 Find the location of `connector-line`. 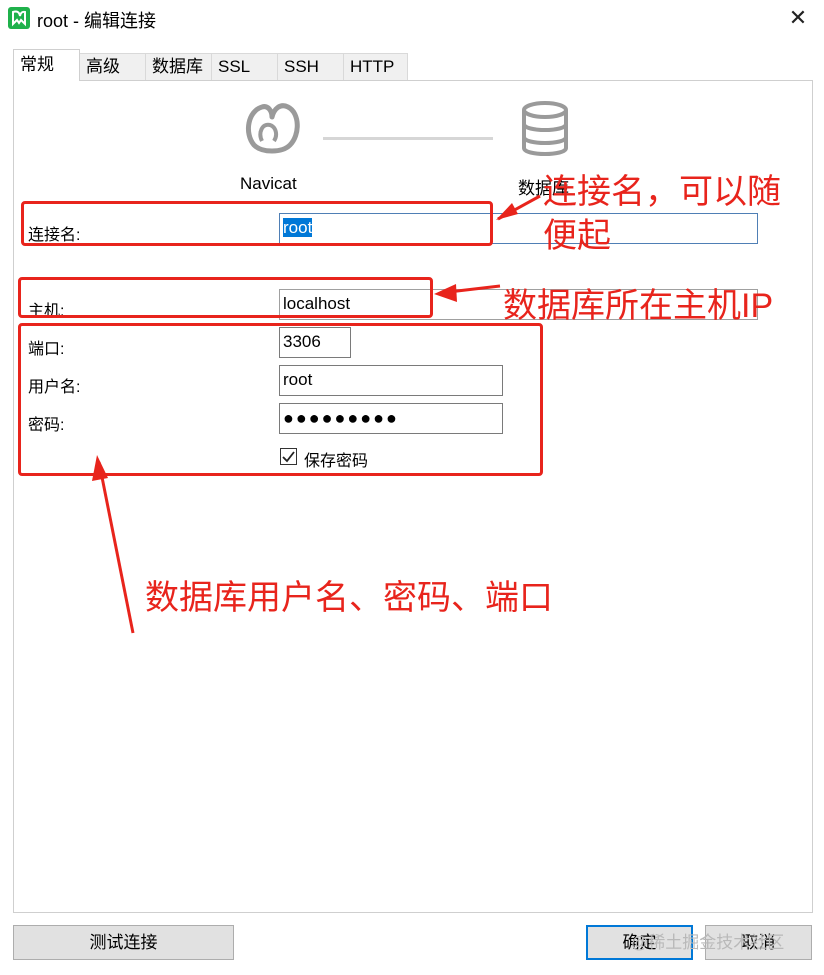

connector-line is located at coordinates (408, 138).